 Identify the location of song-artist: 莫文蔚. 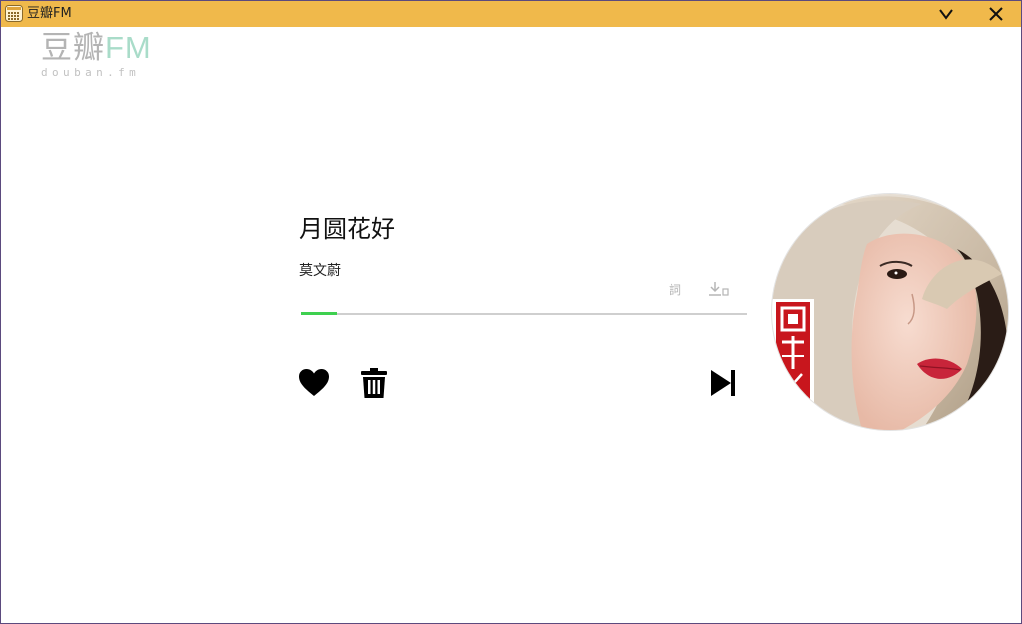
(320, 271).